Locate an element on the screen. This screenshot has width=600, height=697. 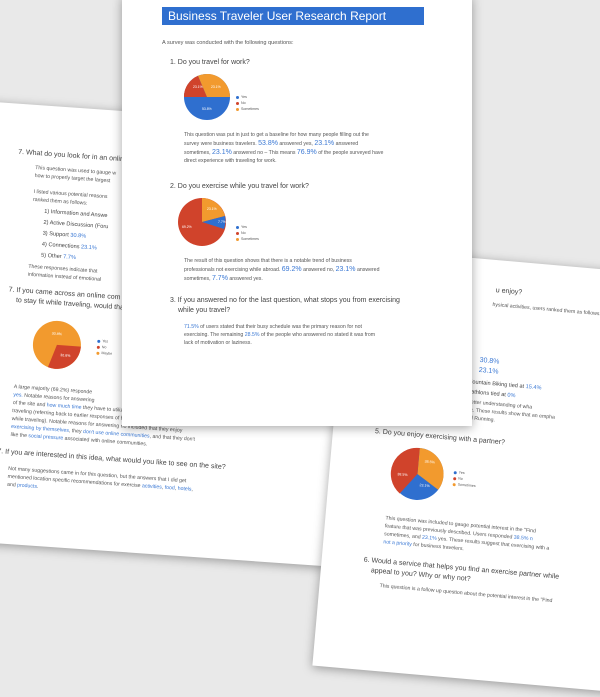
list-item: 2) Active Discussion (Foru is located at coordinates (75, 225).